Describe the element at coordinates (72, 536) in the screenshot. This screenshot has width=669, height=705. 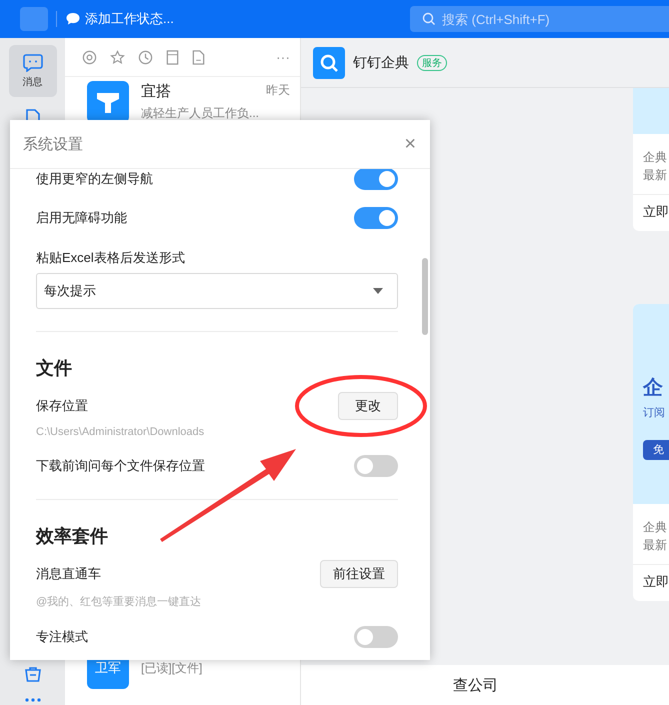
I see `section-heading: 效率套件` at that location.